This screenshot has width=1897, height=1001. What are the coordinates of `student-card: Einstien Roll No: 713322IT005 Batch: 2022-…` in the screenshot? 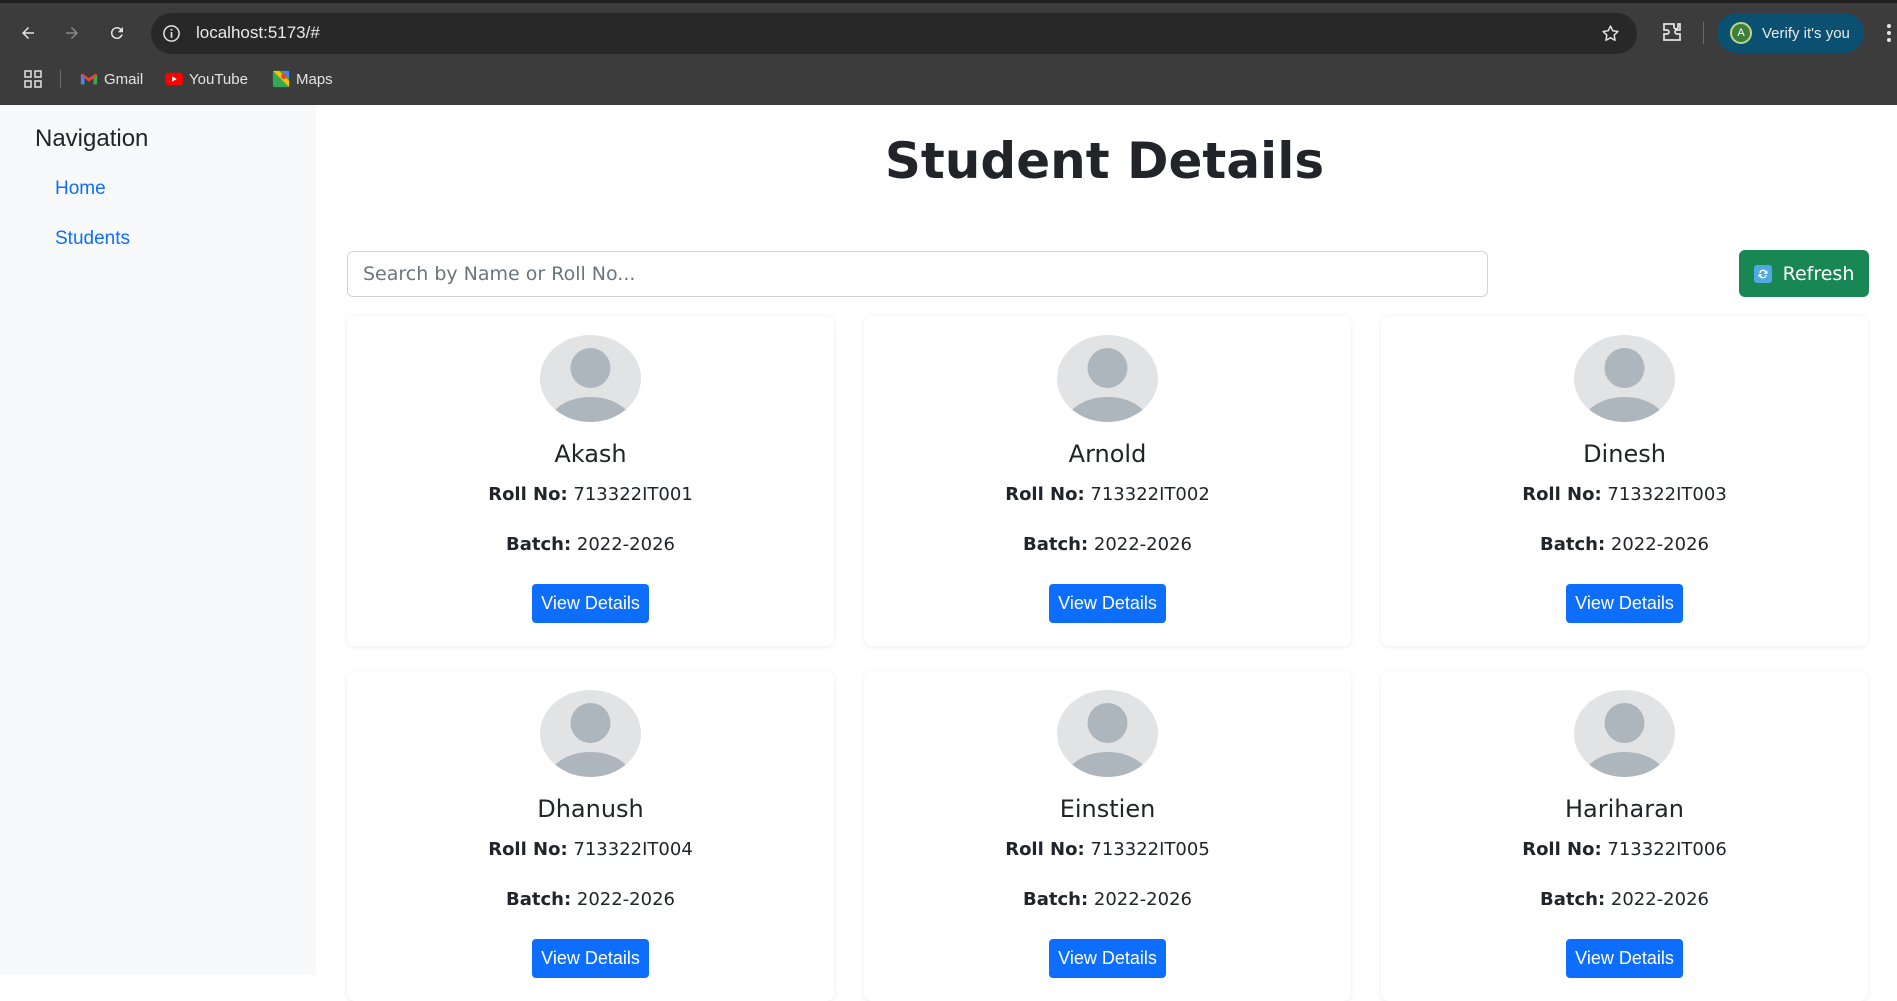 It's located at (1107, 836).